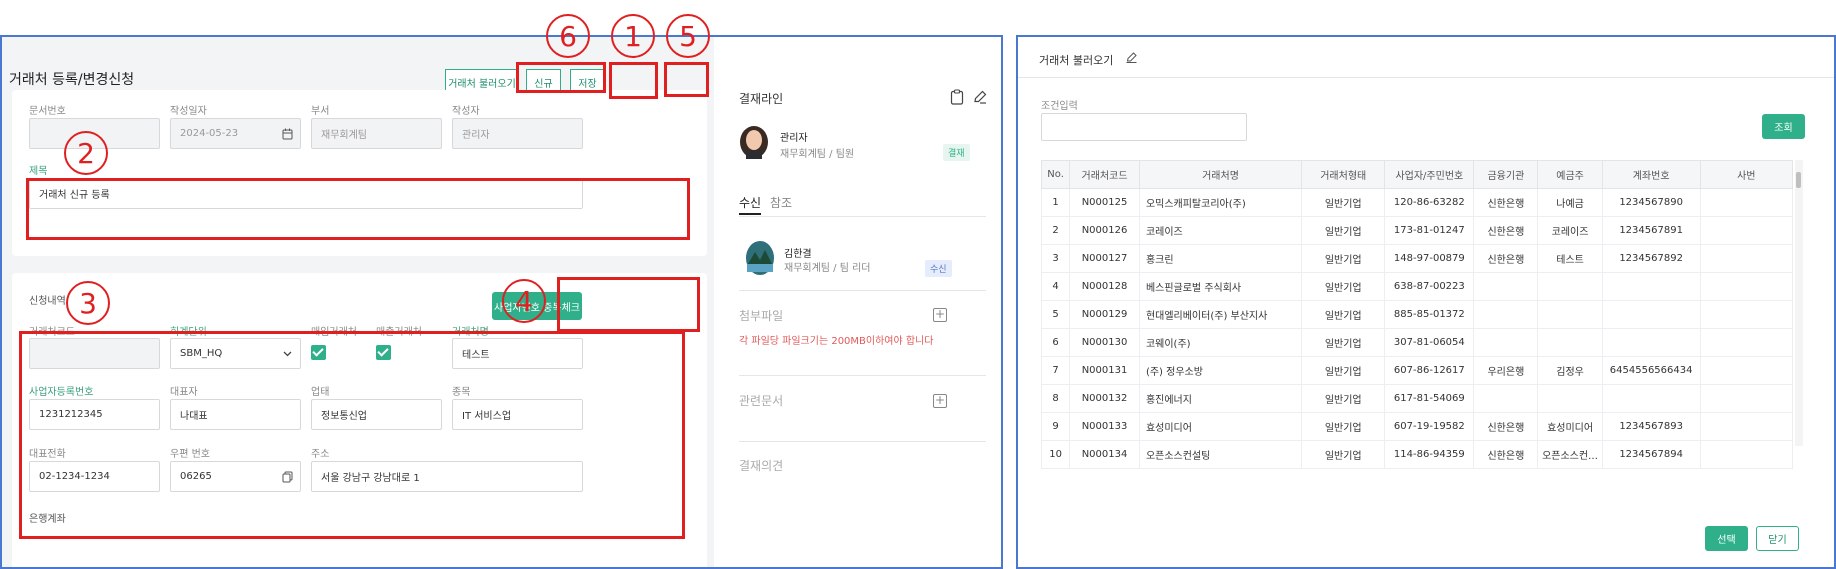  Describe the element at coordinates (461, 392) in the screenshot. I see `item-label: 종목` at that location.